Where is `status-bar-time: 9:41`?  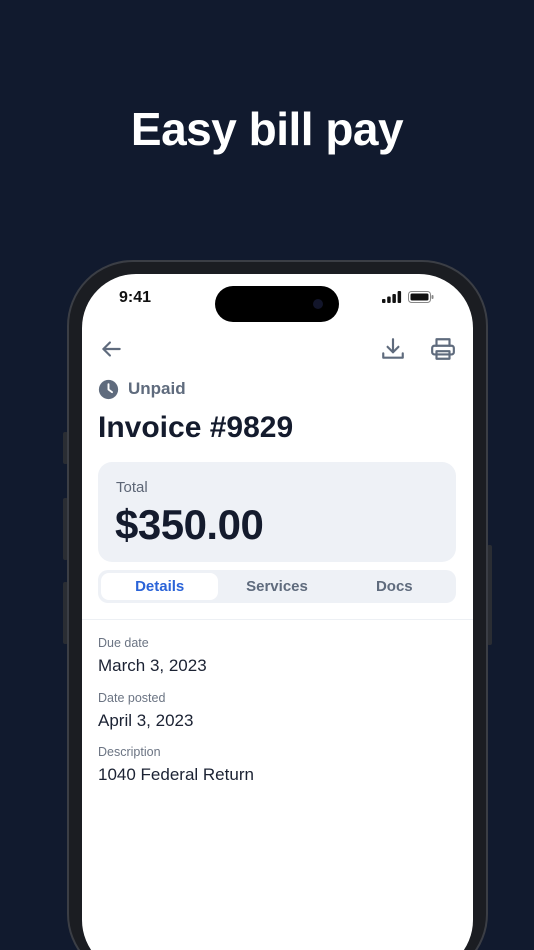
status-bar-time: 9:41 is located at coordinates (135, 297).